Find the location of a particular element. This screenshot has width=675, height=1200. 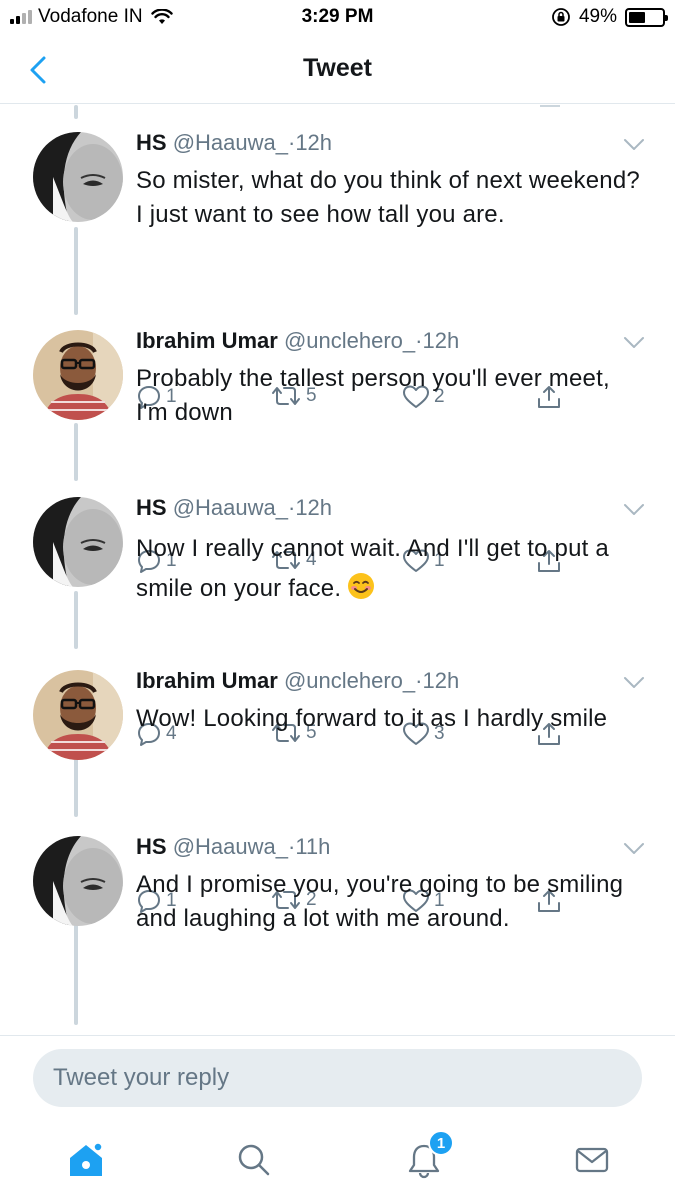

page-title: Tweet is located at coordinates (337, 68).